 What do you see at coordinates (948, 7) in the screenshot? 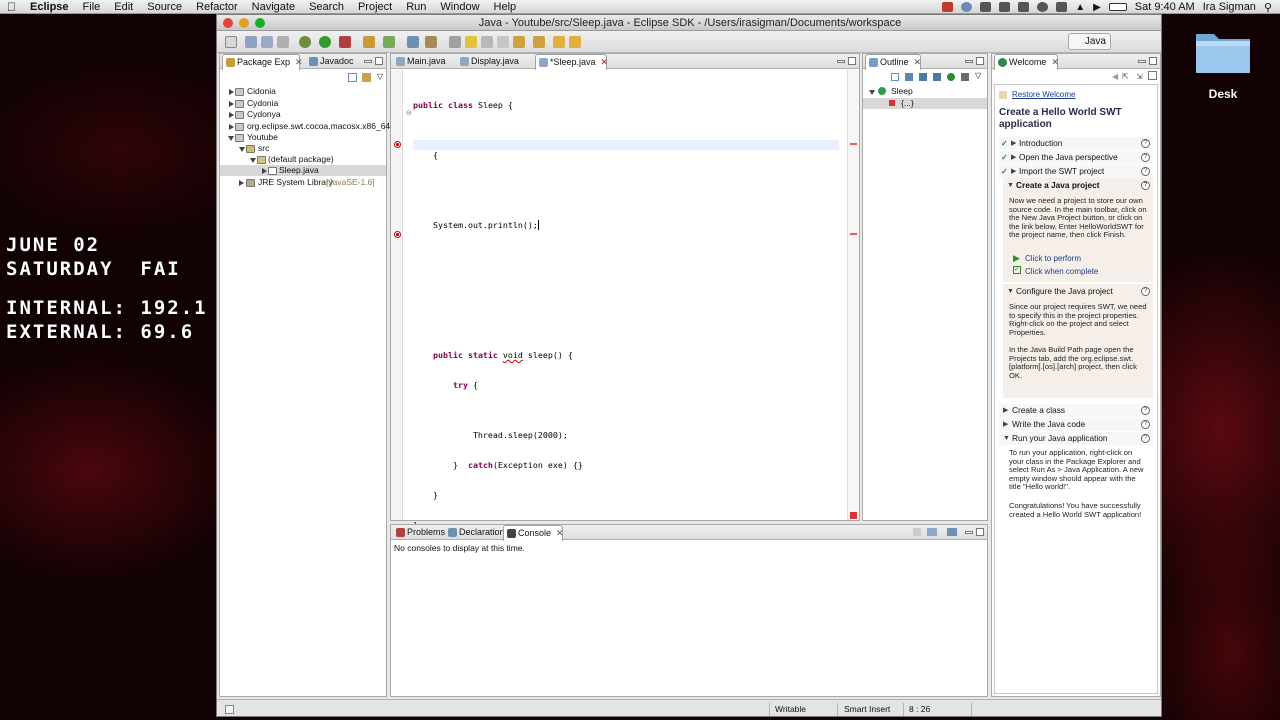
I see `status-icon-red` at bounding box center [948, 7].